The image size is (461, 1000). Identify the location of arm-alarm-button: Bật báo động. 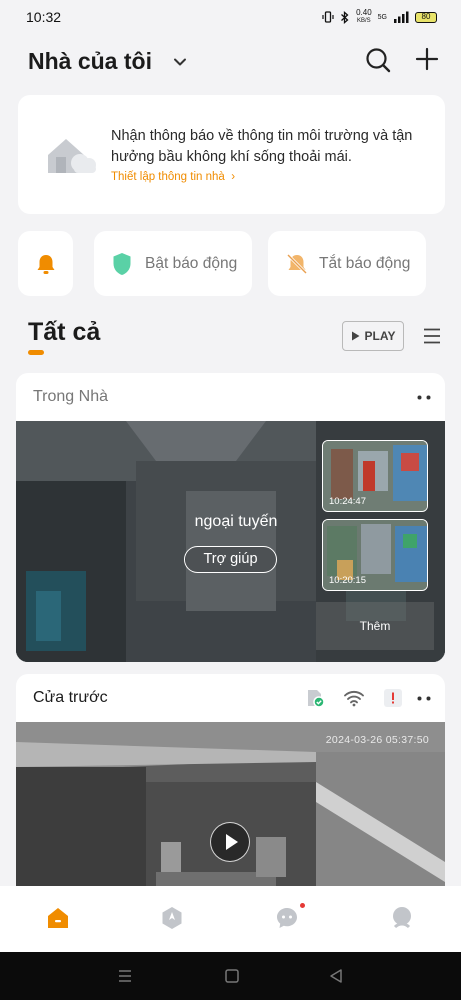
(173, 263).